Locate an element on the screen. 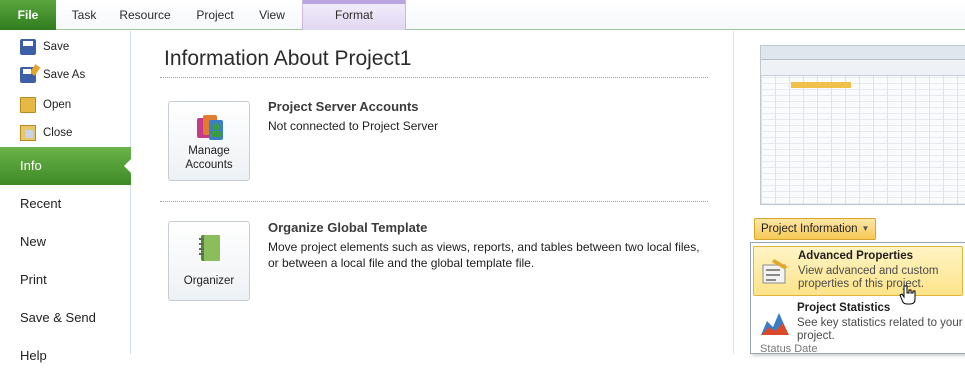 This screenshot has width=965, height=375. nav-close-command: Close is located at coordinates (65, 133).